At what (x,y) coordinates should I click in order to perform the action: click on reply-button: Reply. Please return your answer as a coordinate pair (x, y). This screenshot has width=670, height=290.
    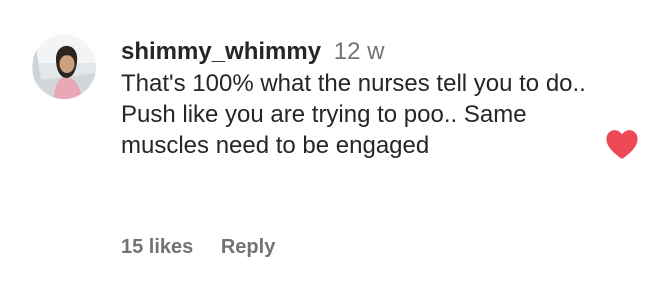
    Looking at the image, I should click on (248, 247).